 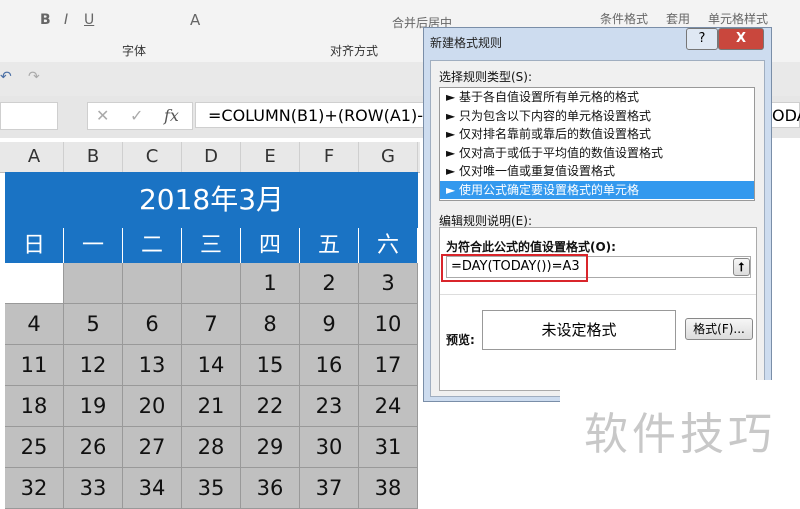 What do you see at coordinates (34, 77) in the screenshot?
I see `redo-icon: ↷` at bounding box center [34, 77].